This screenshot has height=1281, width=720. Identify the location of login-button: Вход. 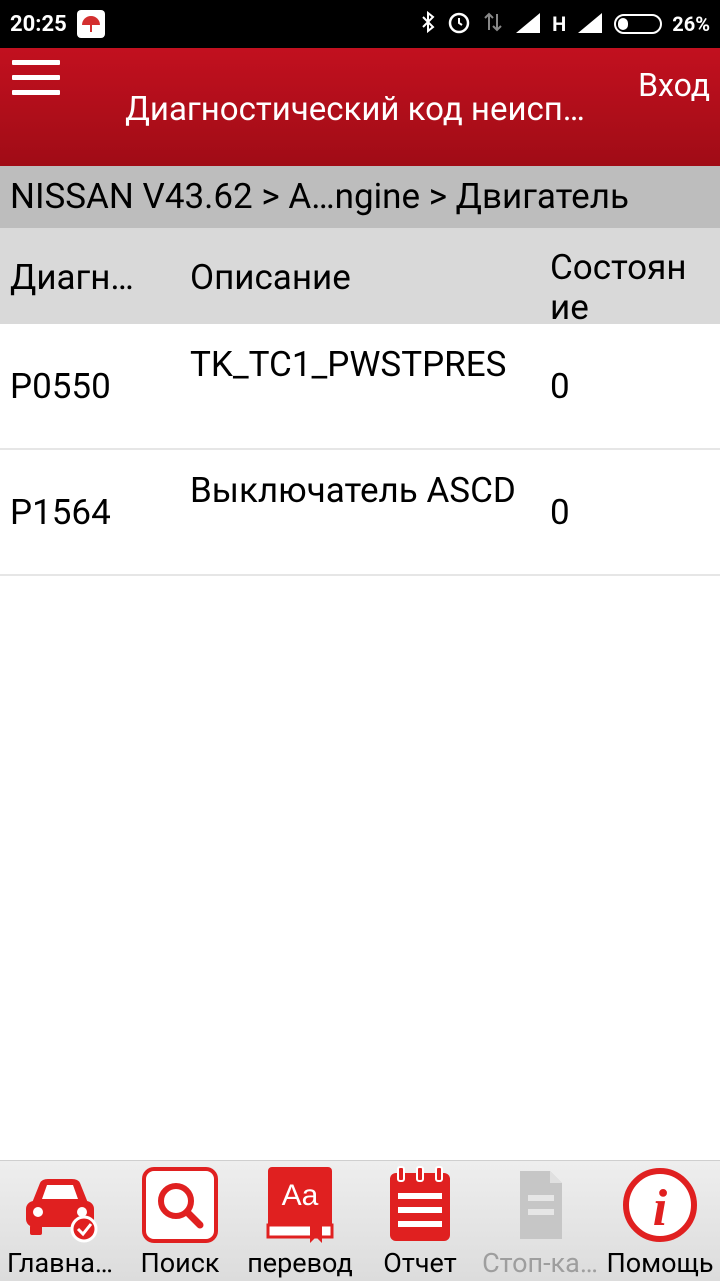
(674, 85).